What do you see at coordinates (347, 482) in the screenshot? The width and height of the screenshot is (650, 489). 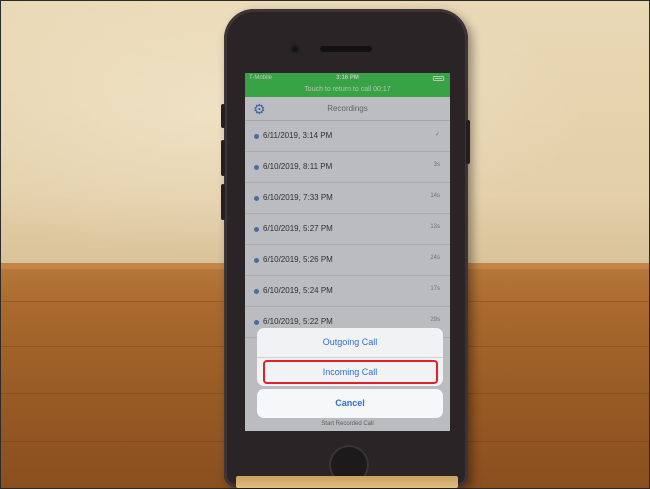 I see `phone-stand` at bounding box center [347, 482].